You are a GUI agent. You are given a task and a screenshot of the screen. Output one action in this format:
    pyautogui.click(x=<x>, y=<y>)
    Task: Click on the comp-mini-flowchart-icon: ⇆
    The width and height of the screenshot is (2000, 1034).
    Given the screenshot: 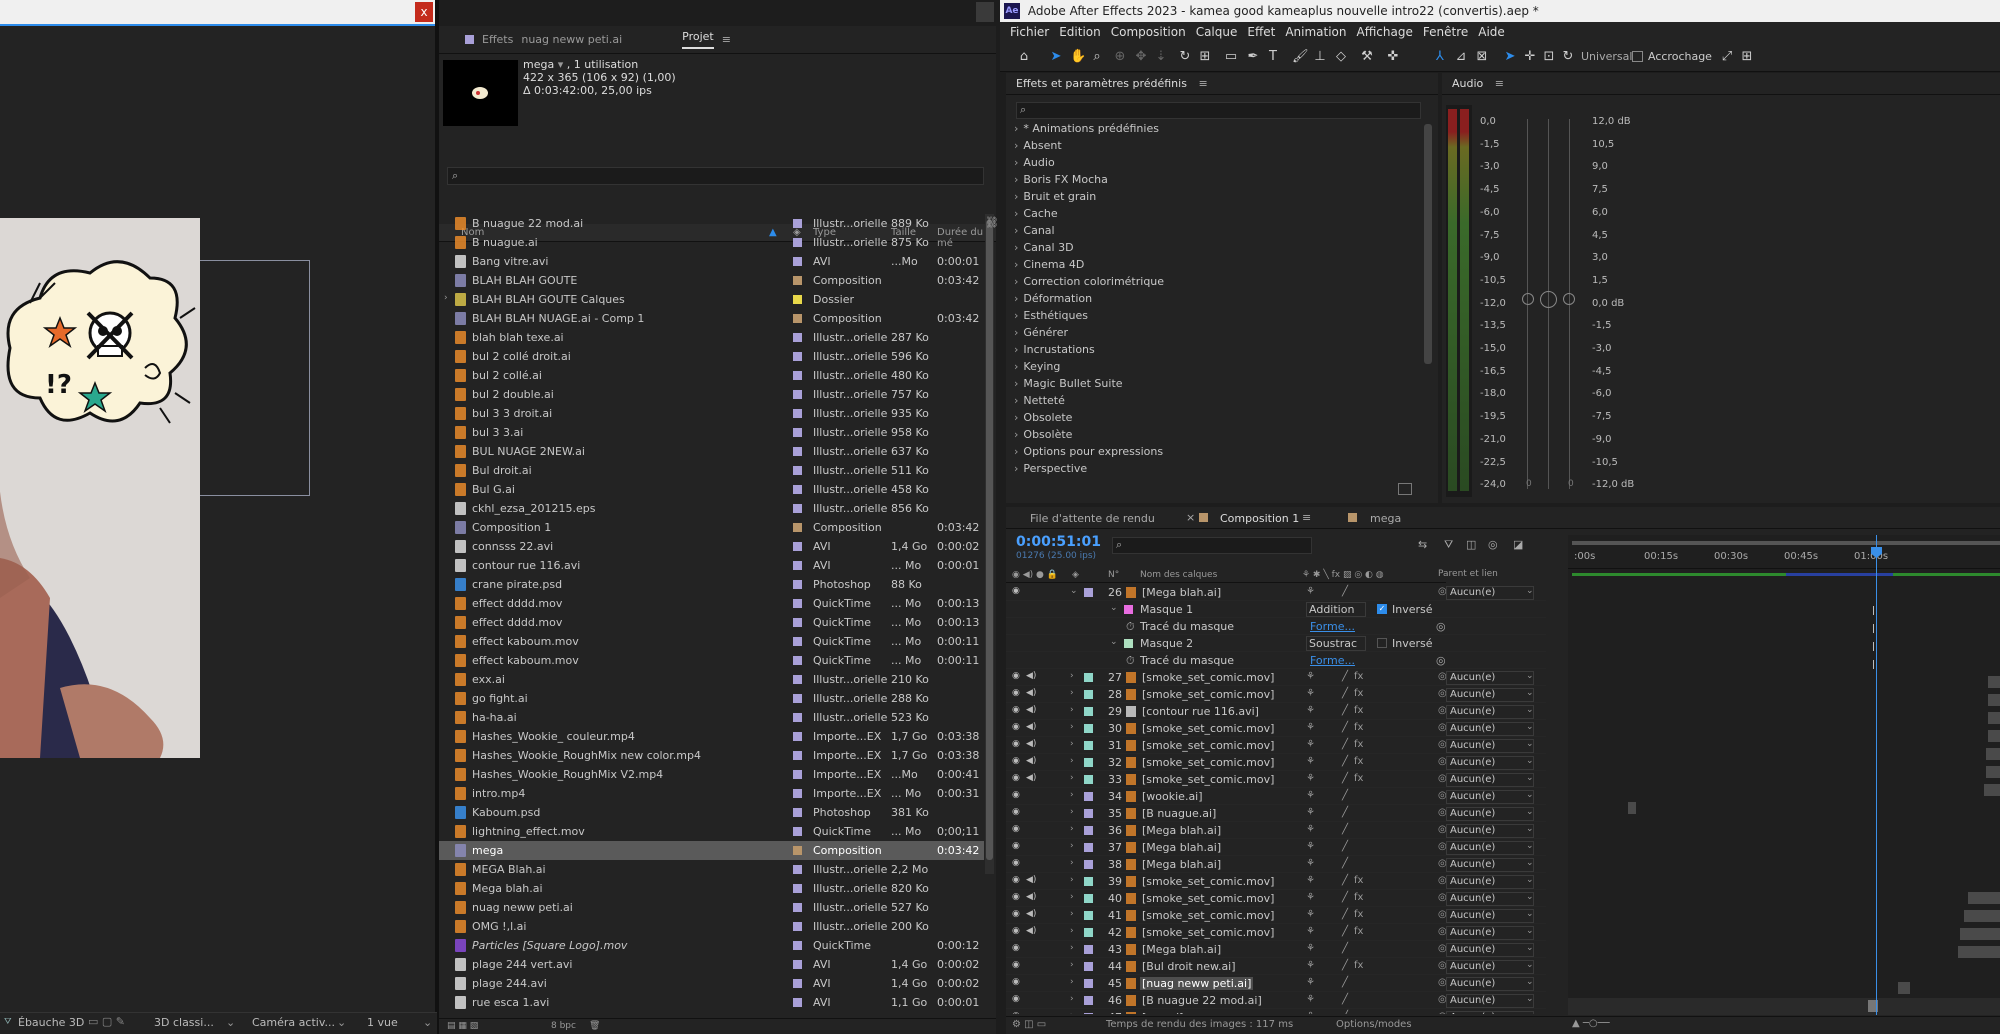 What is the action you would take?
    pyautogui.click(x=1422, y=544)
    